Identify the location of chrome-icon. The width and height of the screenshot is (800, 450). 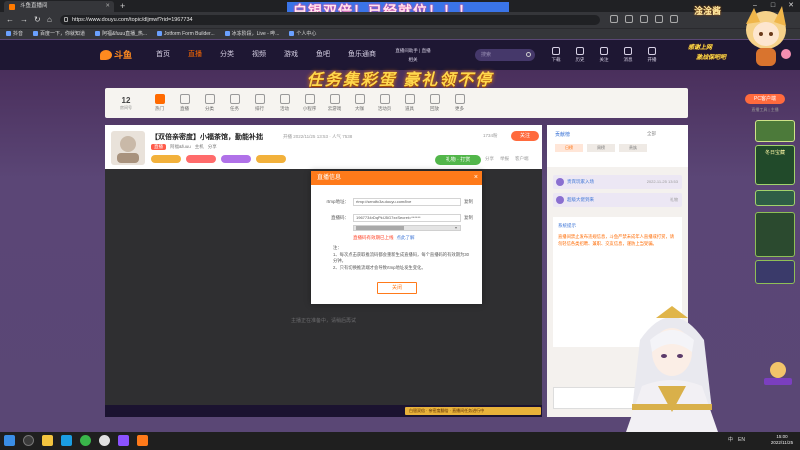
(85, 440).